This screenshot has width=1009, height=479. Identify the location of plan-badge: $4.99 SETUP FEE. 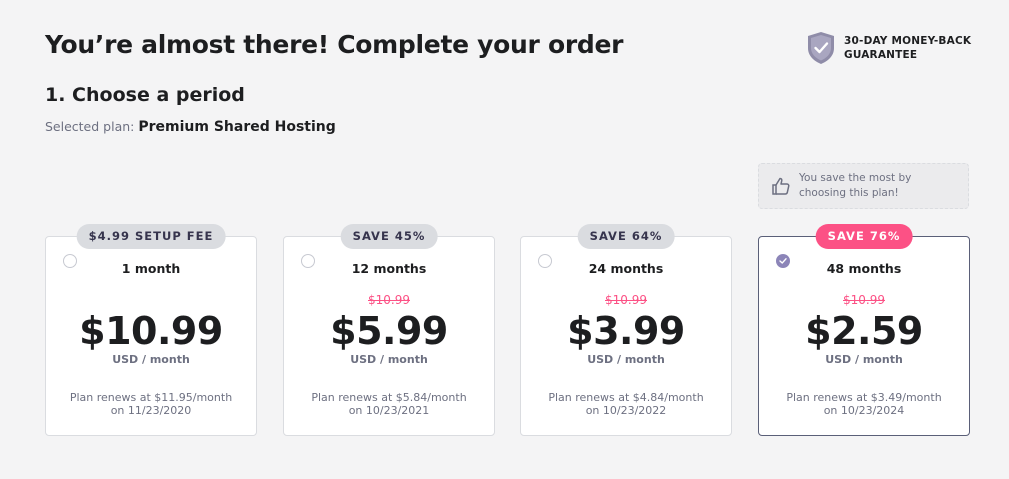
(151, 236).